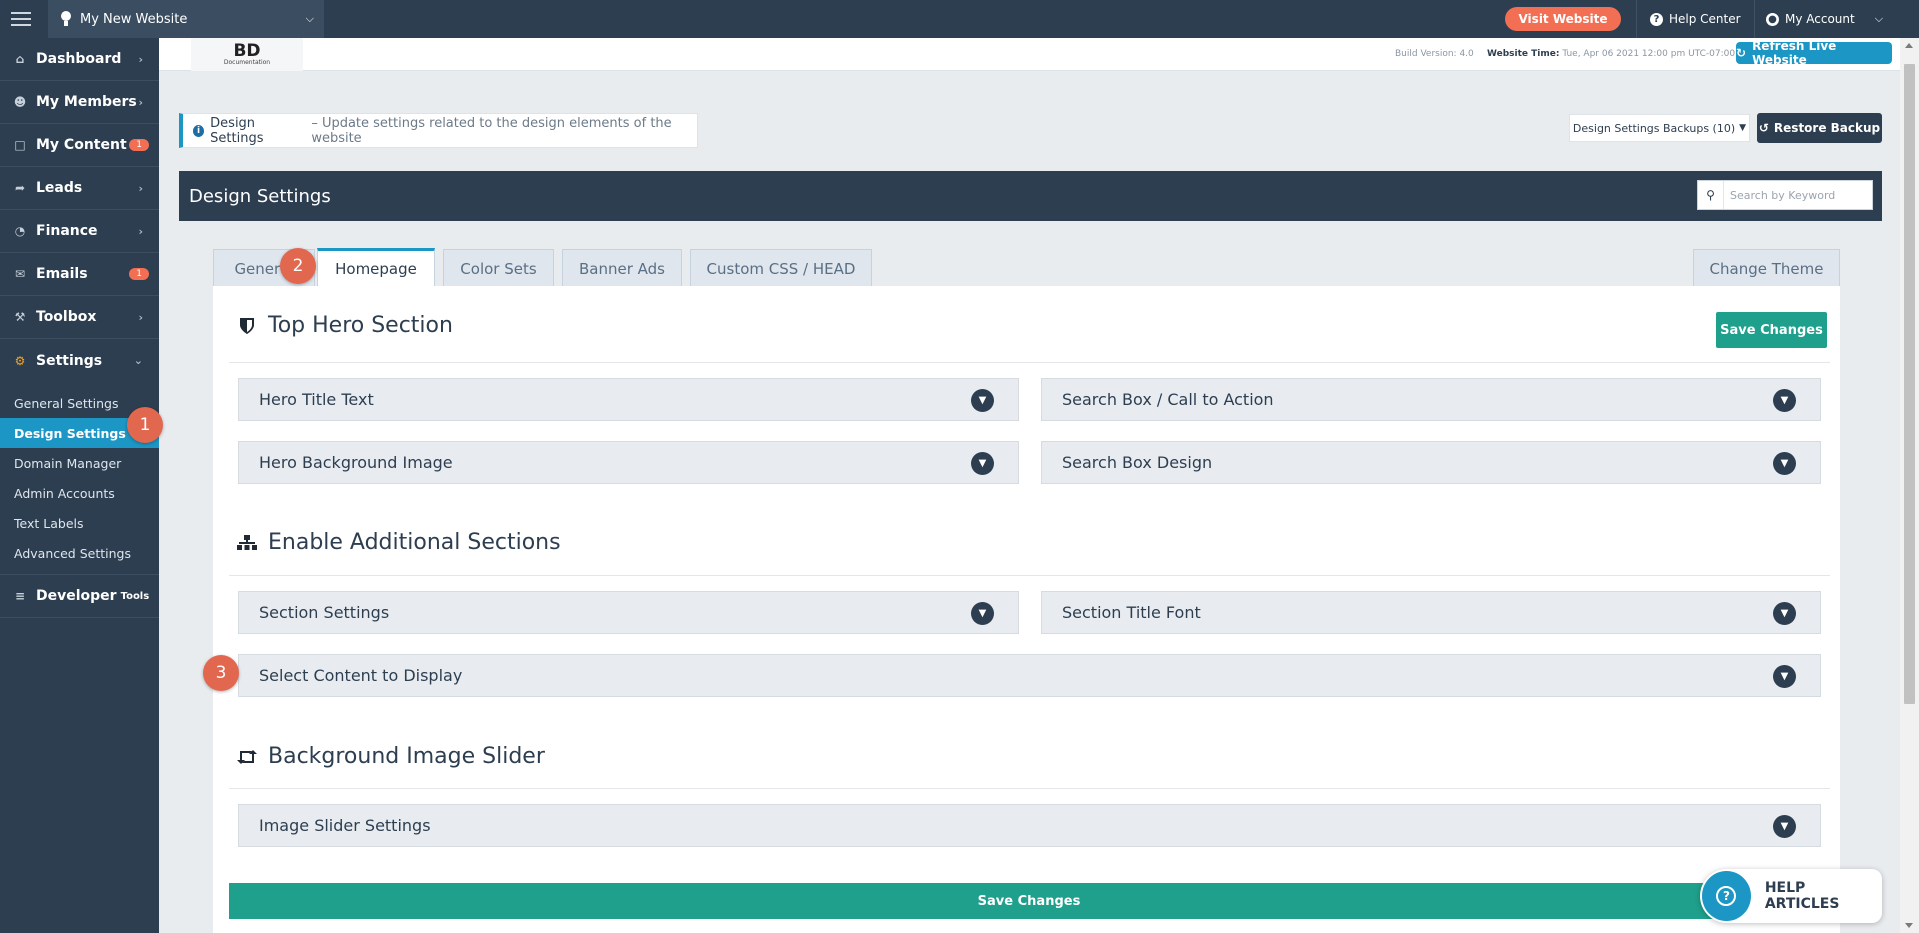 The width and height of the screenshot is (1919, 933). What do you see at coordinates (298, 266) in the screenshot?
I see `step-marker: 2` at bounding box center [298, 266].